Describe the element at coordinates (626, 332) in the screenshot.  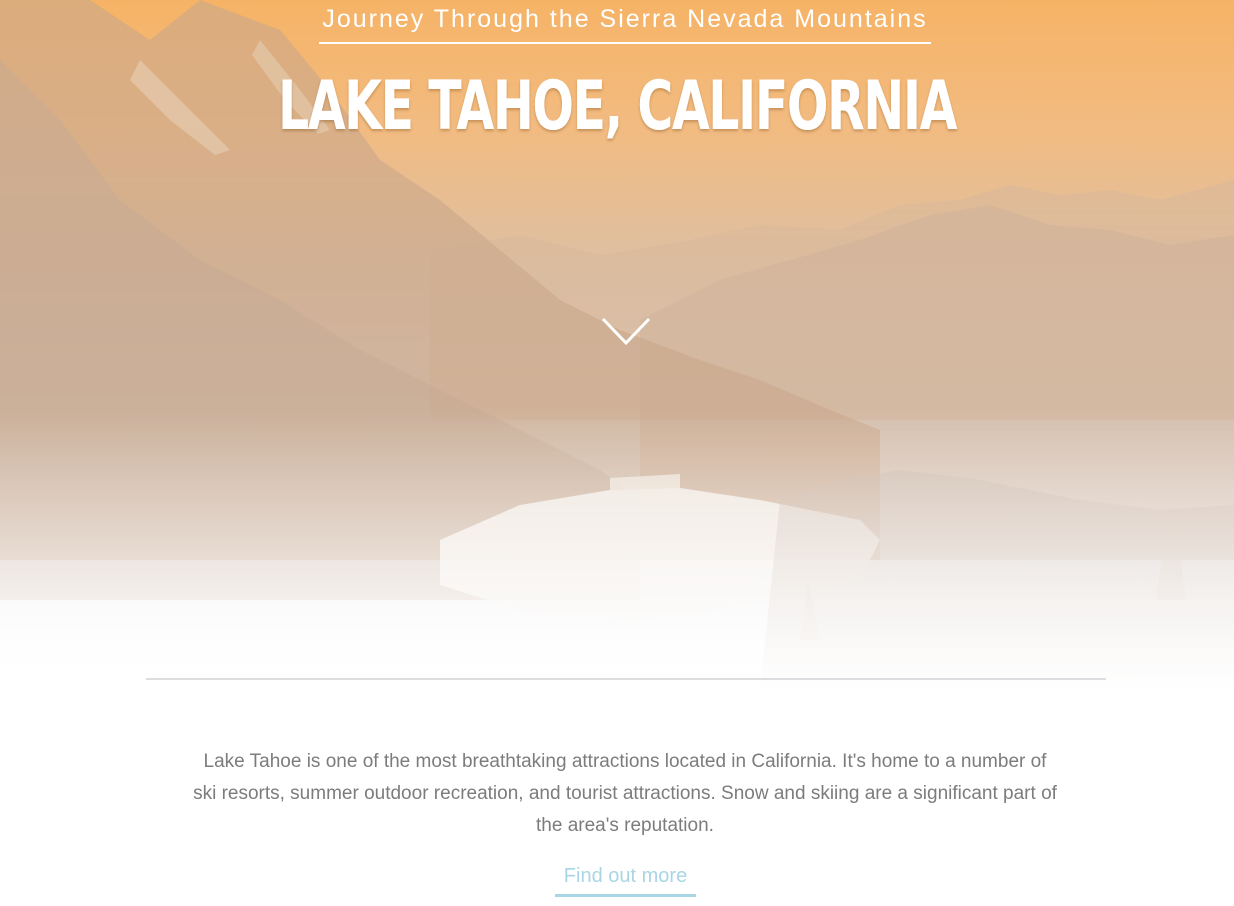
I see `chevron-down-icon` at that location.